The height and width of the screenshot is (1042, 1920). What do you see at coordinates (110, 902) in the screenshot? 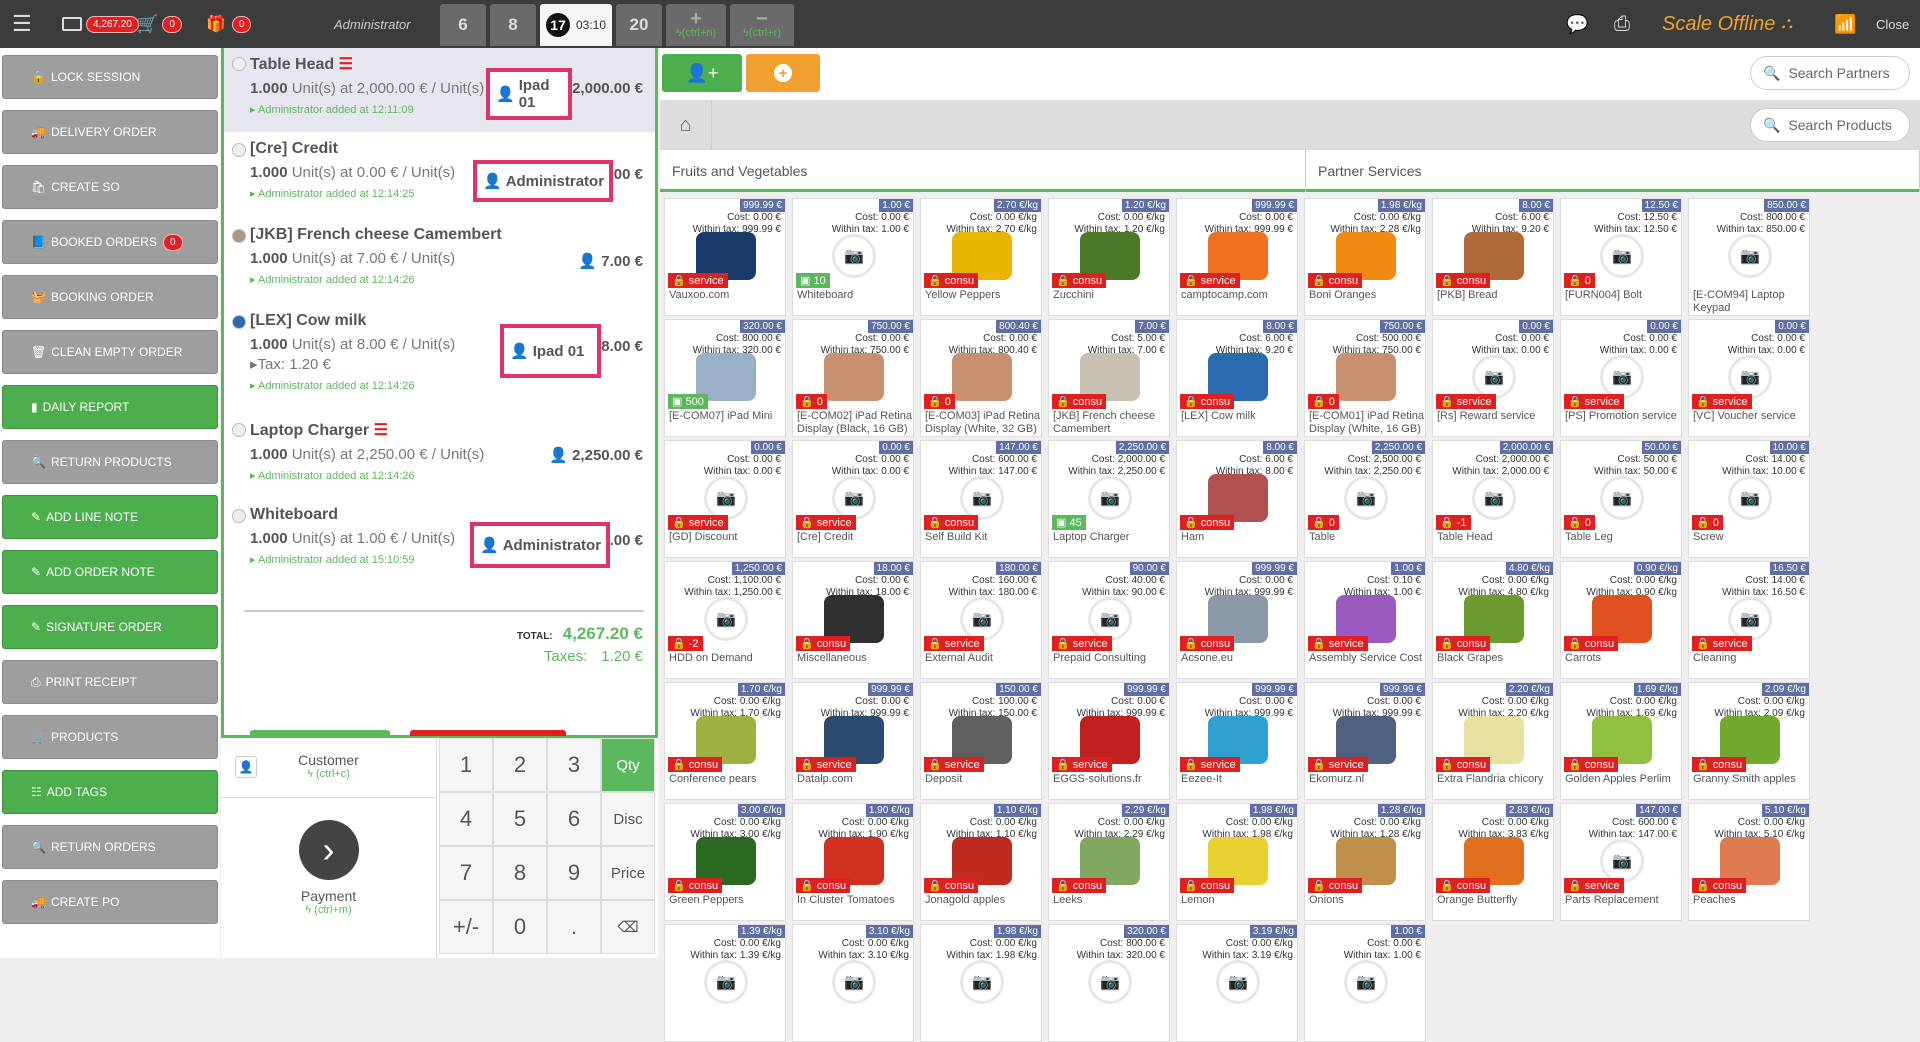
I see `action-button-create-po: 🚚 Create PO` at bounding box center [110, 902].